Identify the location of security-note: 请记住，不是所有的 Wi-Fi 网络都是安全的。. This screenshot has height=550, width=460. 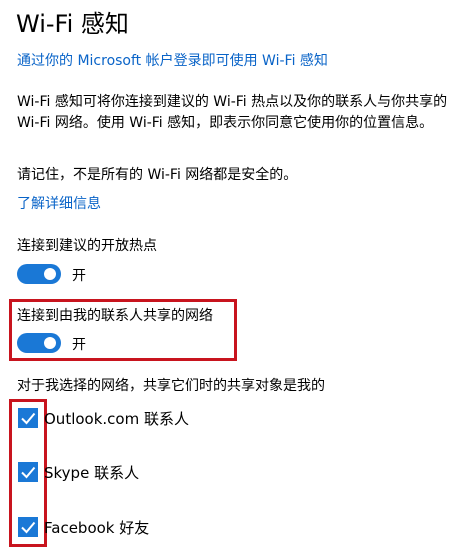
(157, 175).